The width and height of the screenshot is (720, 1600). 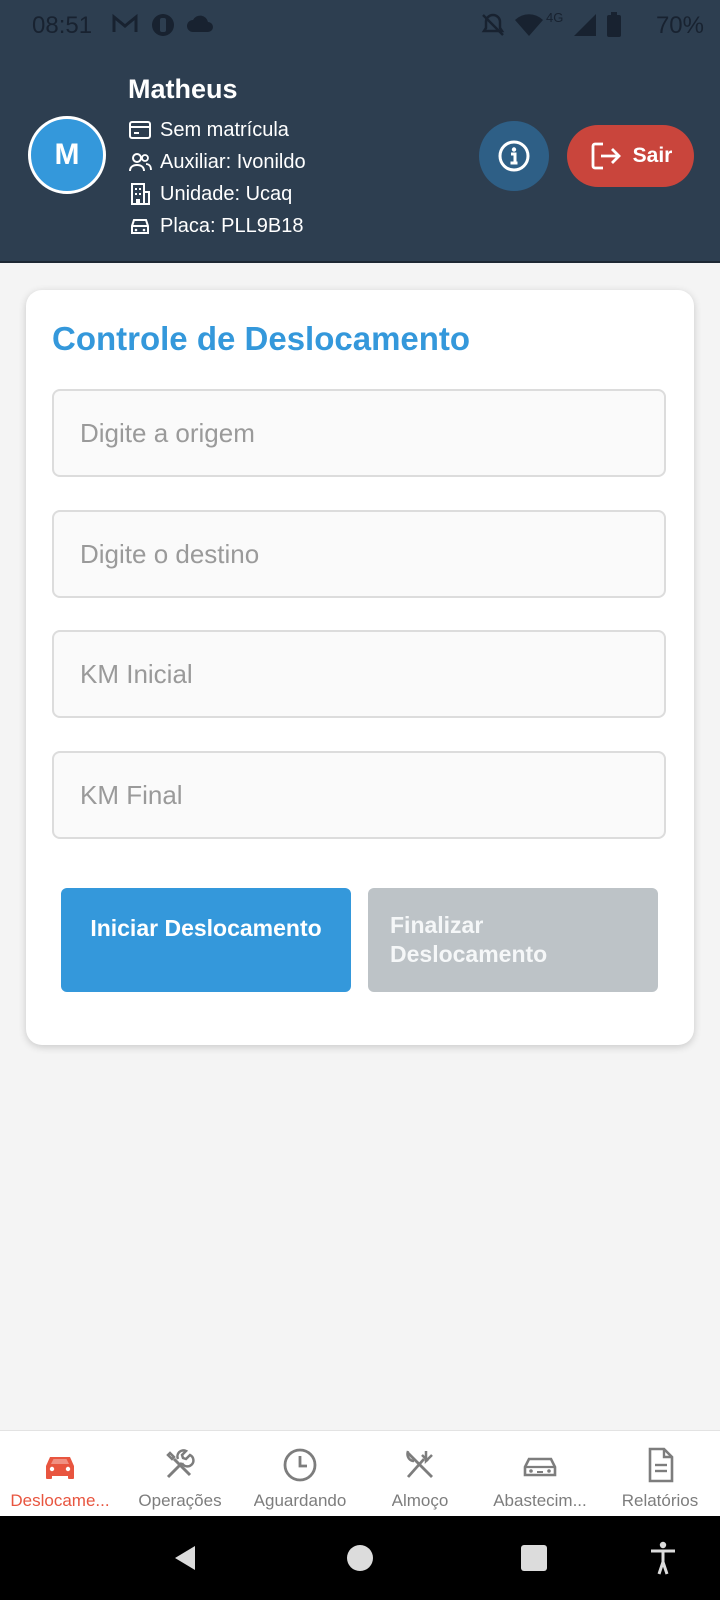 What do you see at coordinates (261, 338) in the screenshot?
I see `page-title: Controle de Deslocamento` at bounding box center [261, 338].